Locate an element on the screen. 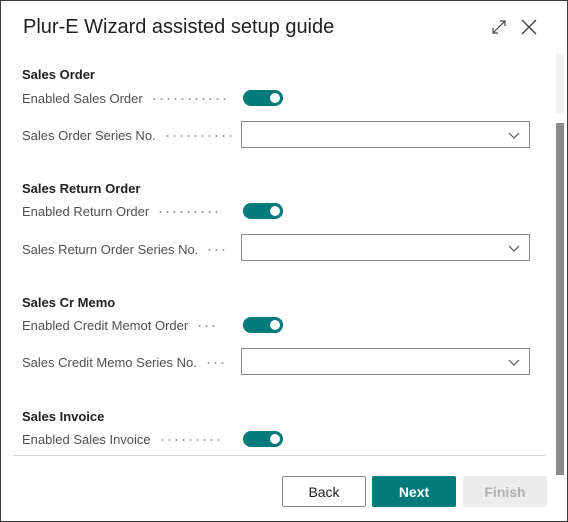 Image resolution: width=568 pixels, height=522 pixels. toggle-enabled-credit-memo-order is located at coordinates (263, 325).